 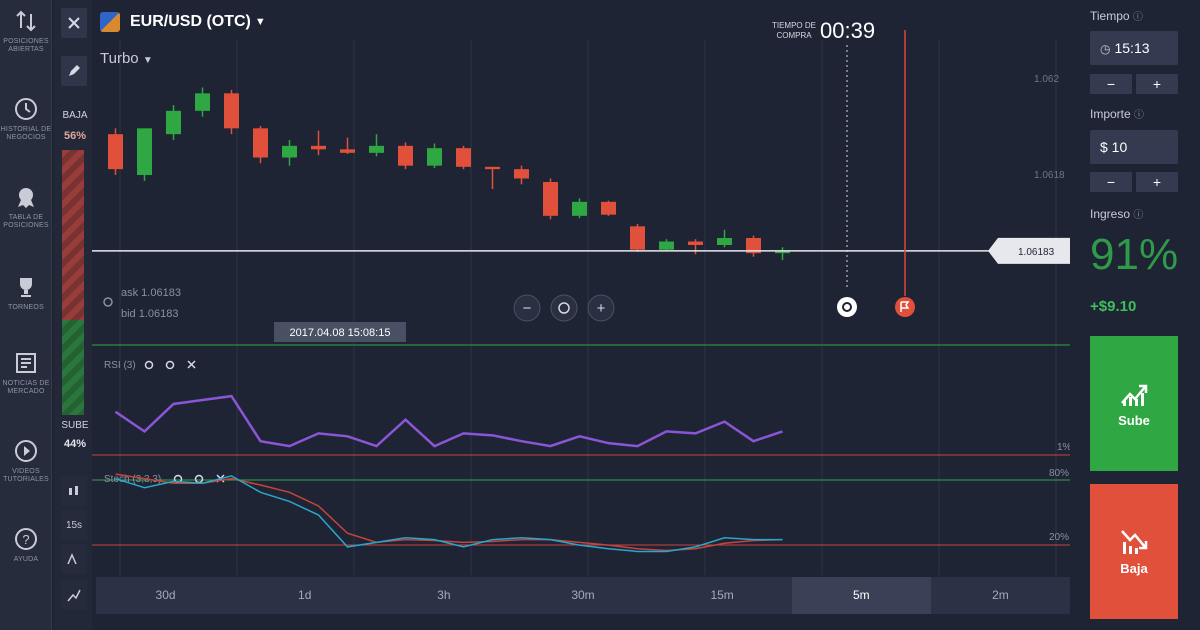 What do you see at coordinates (1110, 16) in the screenshot?
I see `time-label-text: Tiempo` at bounding box center [1110, 16].